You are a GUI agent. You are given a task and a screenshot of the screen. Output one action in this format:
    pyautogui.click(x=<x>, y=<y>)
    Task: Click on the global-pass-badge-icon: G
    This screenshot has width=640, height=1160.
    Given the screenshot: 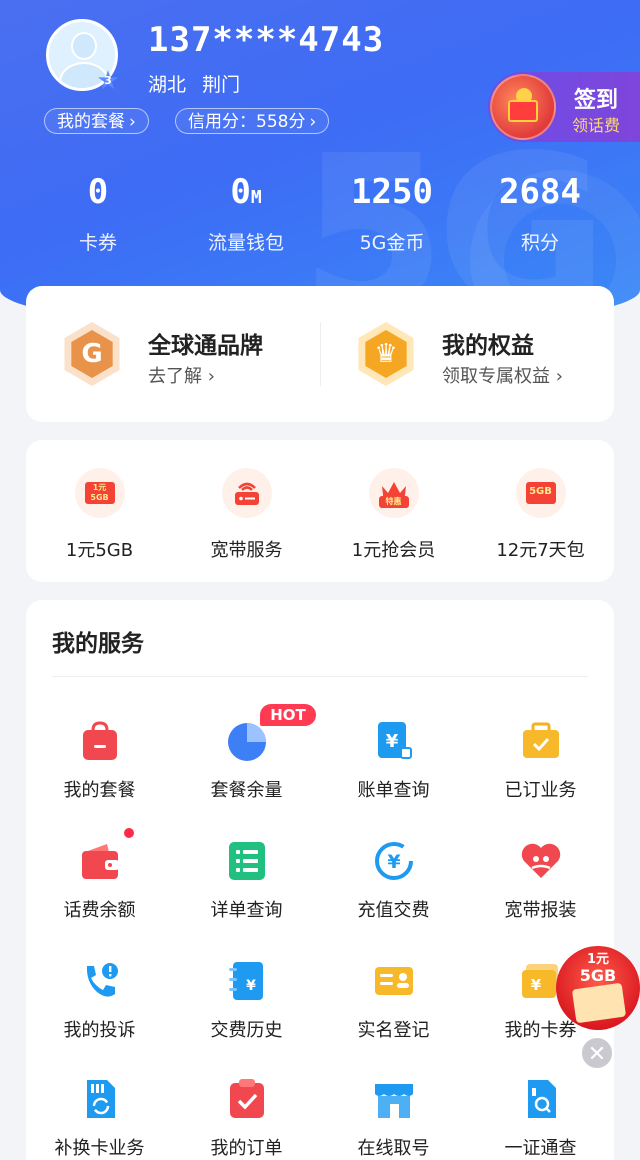 What is the action you would take?
    pyautogui.click(x=92, y=354)
    